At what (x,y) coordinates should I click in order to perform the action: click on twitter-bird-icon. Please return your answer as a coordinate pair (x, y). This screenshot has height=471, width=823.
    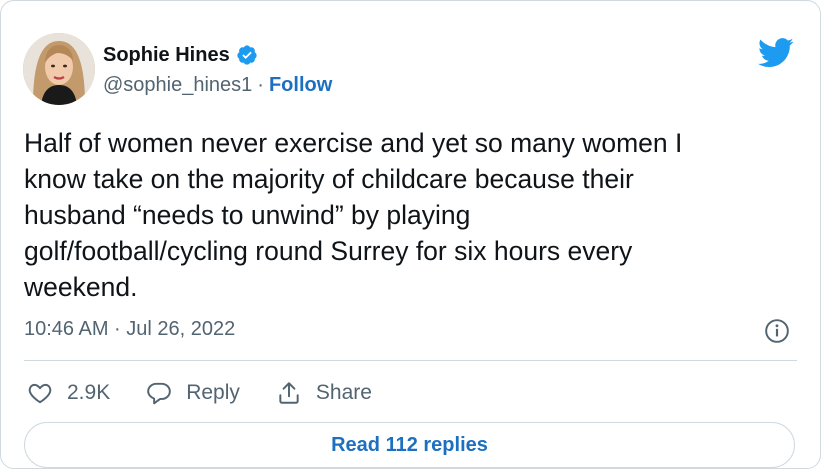
    Looking at the image, I should click on (776, 53).